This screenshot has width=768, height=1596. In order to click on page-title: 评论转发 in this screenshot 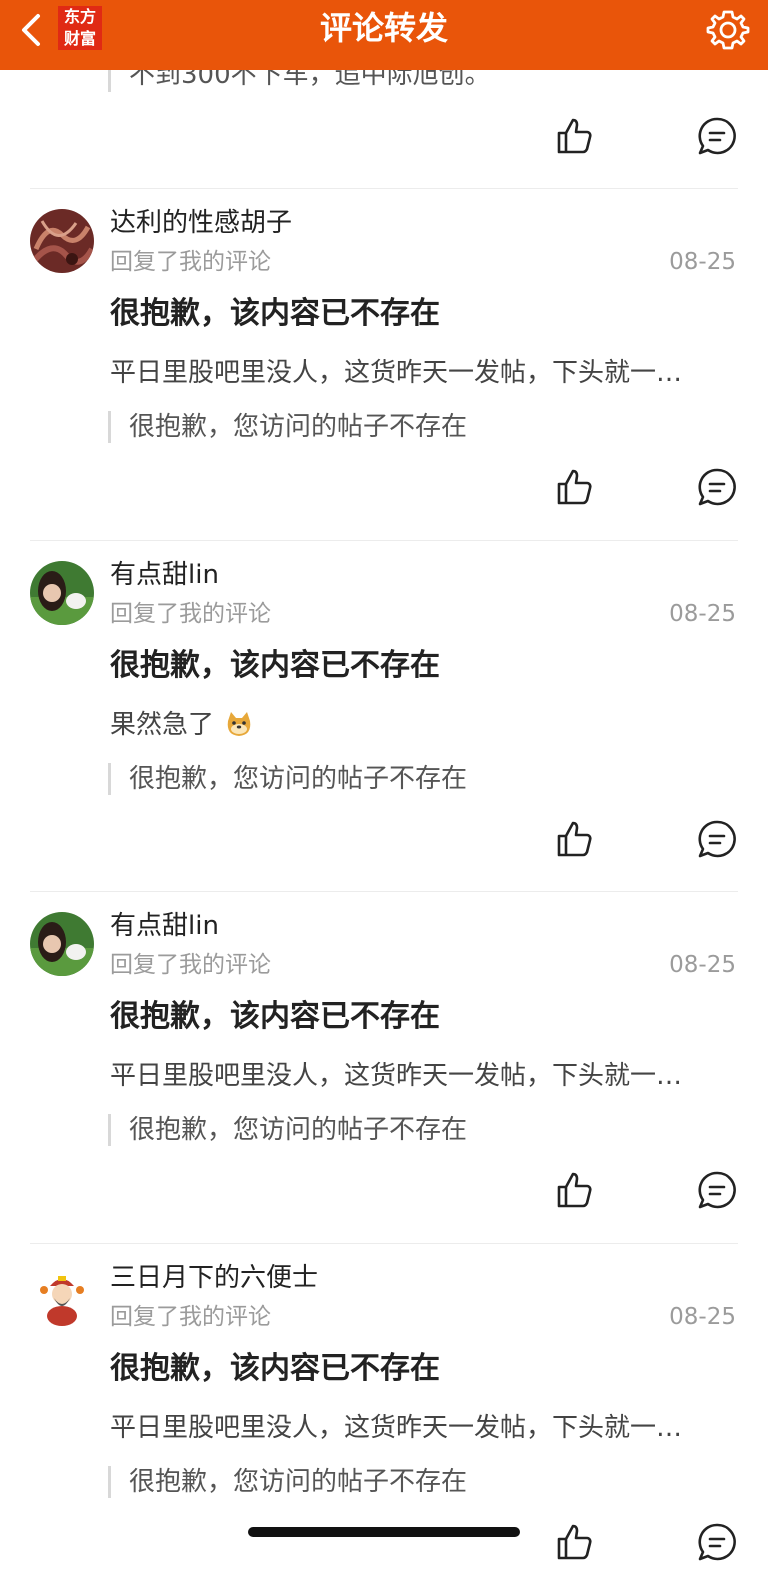, I will do `click(383, 28)`.